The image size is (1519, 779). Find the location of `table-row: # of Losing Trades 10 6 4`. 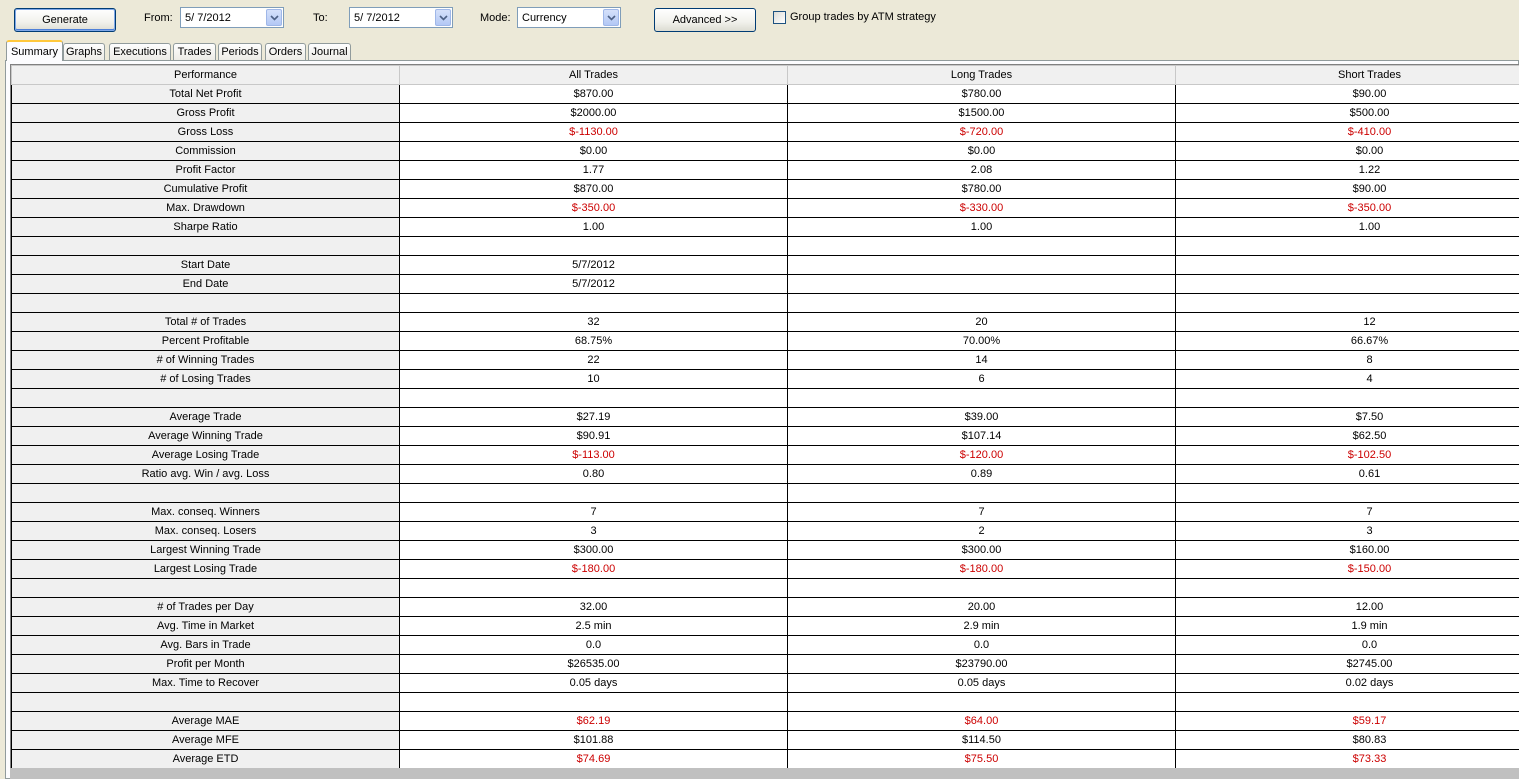

table-row: # of Losing Trades 10 6 4 is located at coordinates (765, 379).